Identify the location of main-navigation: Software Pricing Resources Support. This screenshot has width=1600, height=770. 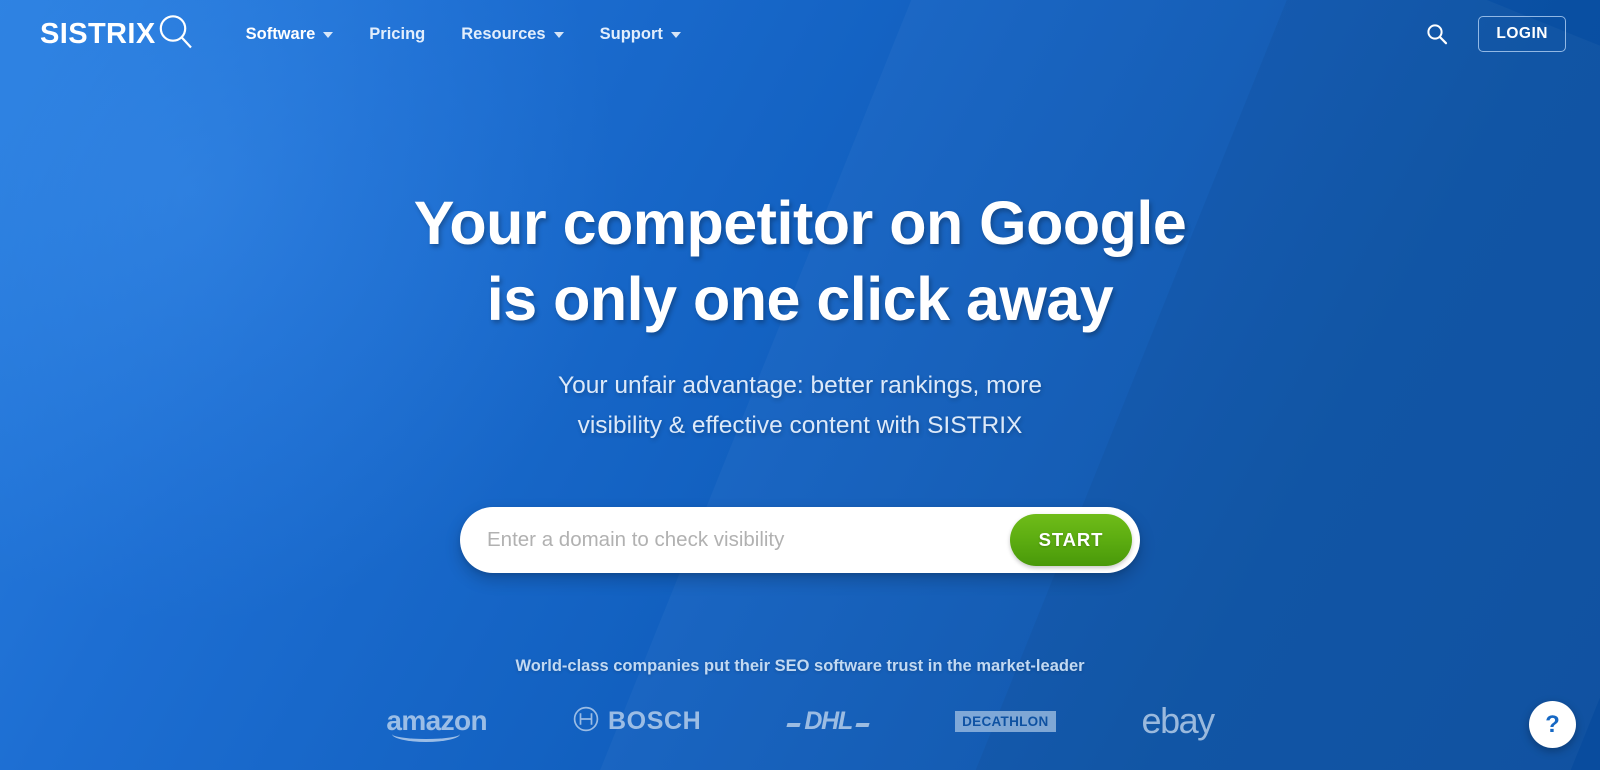
(463, 34).